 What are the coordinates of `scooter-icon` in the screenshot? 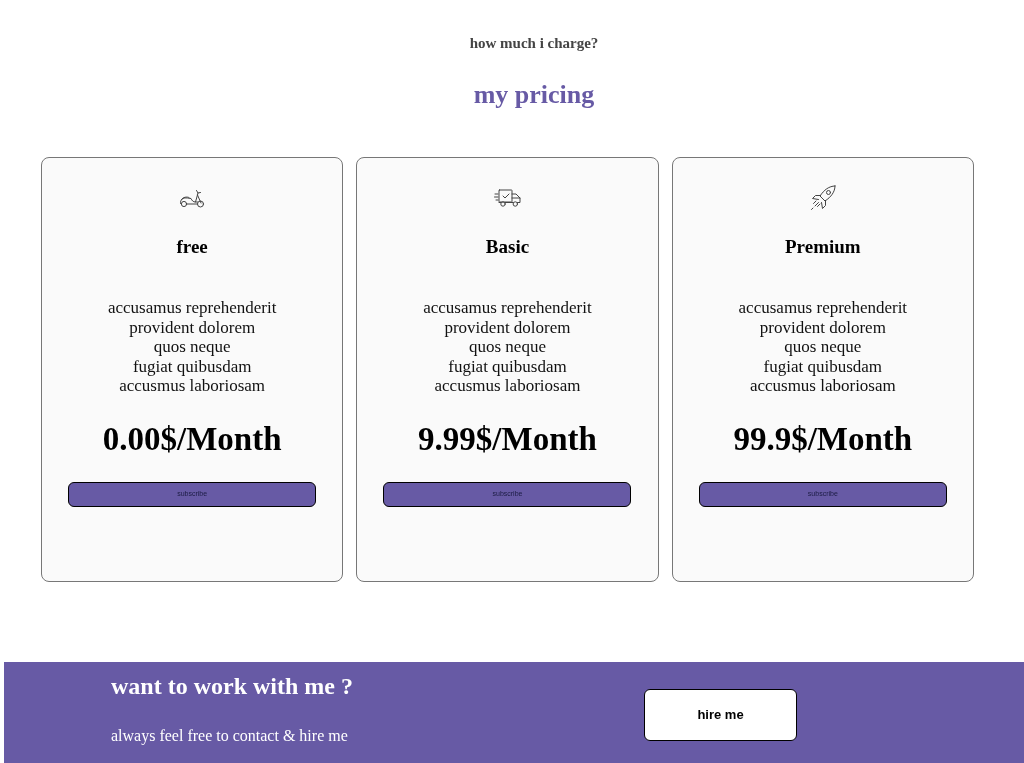 It's located at (192, 198).